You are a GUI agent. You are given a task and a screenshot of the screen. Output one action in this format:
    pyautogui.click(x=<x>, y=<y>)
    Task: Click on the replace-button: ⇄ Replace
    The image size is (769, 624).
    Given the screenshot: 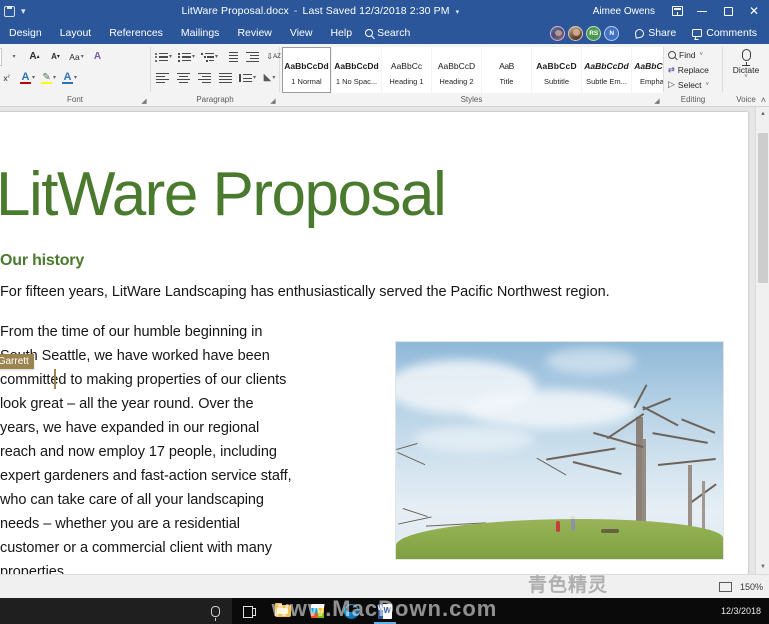 What is the action you would take?
    pyautogui.click(x=686, y=69)
    